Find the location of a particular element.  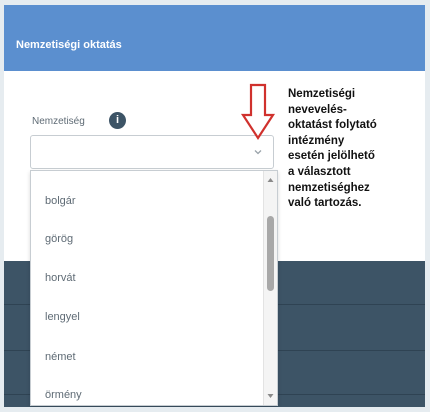

info-icon: i is located at coordinates (117, 120).